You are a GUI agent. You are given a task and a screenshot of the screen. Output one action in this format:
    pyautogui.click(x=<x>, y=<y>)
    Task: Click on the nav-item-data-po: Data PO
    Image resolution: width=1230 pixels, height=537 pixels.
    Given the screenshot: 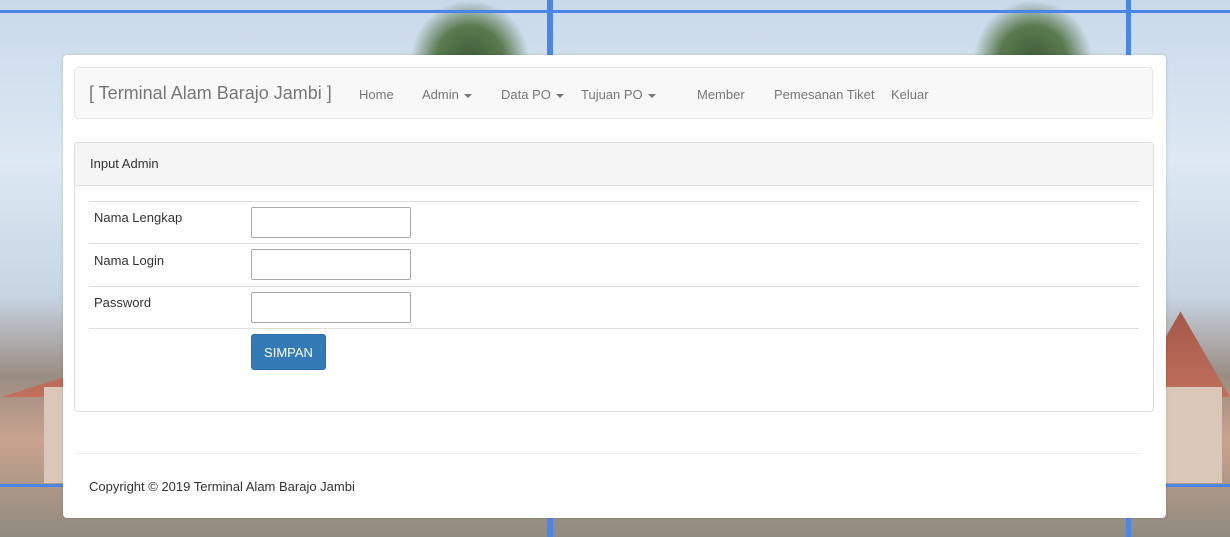 What is the action you would take?
    pyautogui.click(x=532, y=94)
    